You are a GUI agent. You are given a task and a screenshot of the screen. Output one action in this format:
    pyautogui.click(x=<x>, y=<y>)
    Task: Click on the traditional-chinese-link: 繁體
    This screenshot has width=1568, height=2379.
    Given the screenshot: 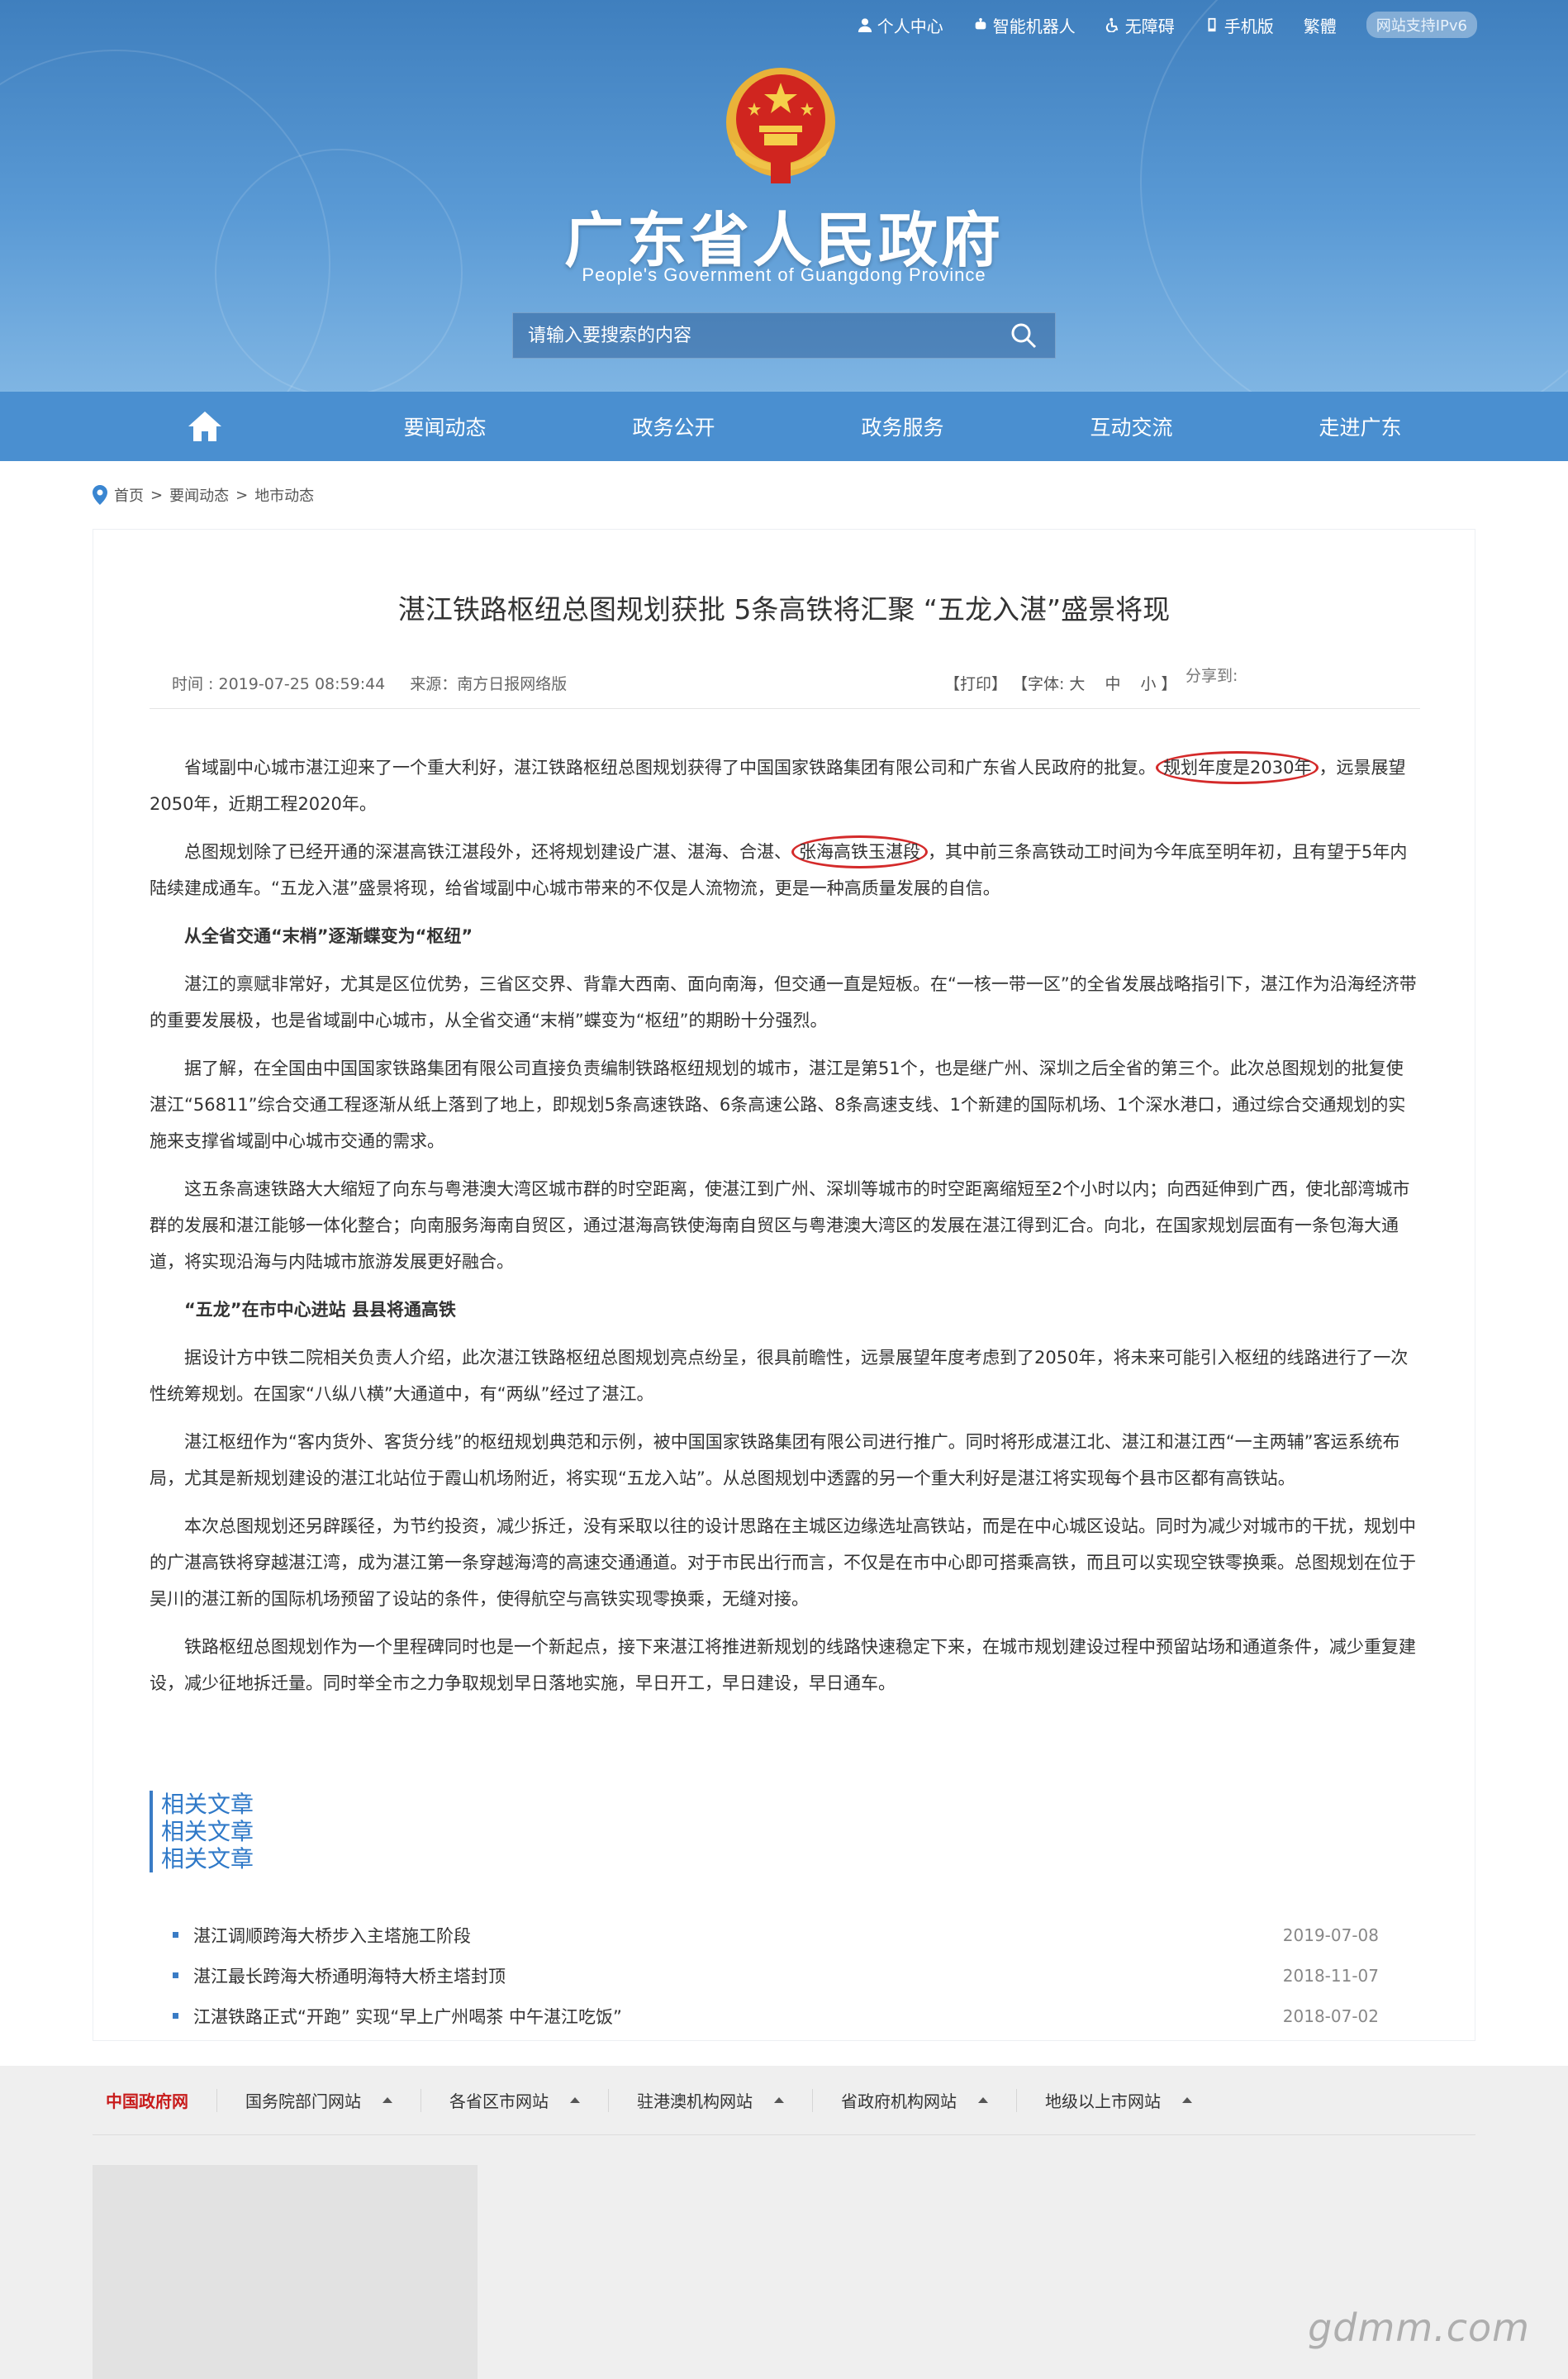 What is the action you would take?
    pyautogui.click(x=1320, y=25)
    